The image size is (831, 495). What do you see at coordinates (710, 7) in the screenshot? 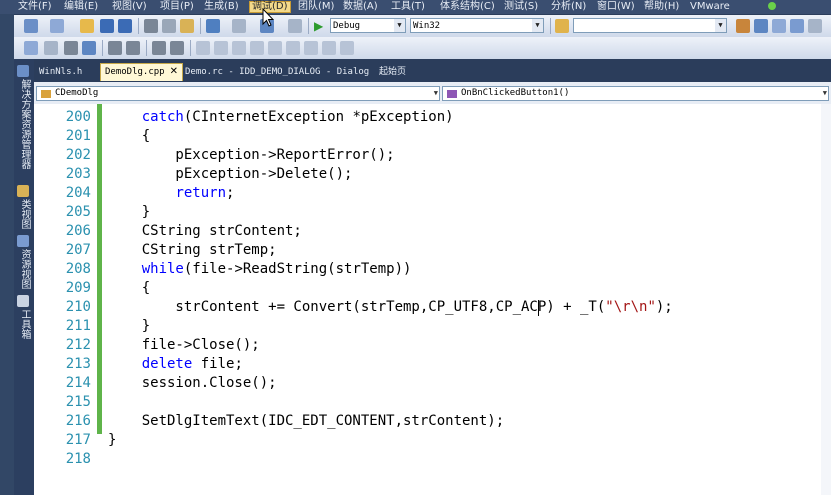
I see `menu-vmware: VMware` at bounding box center [710, 7].